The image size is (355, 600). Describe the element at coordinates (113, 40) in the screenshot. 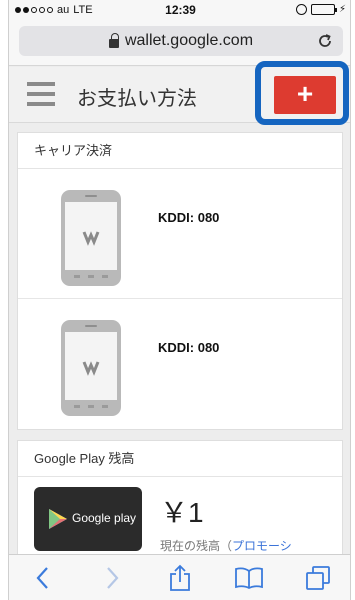

I see `lock-icon` at that location.